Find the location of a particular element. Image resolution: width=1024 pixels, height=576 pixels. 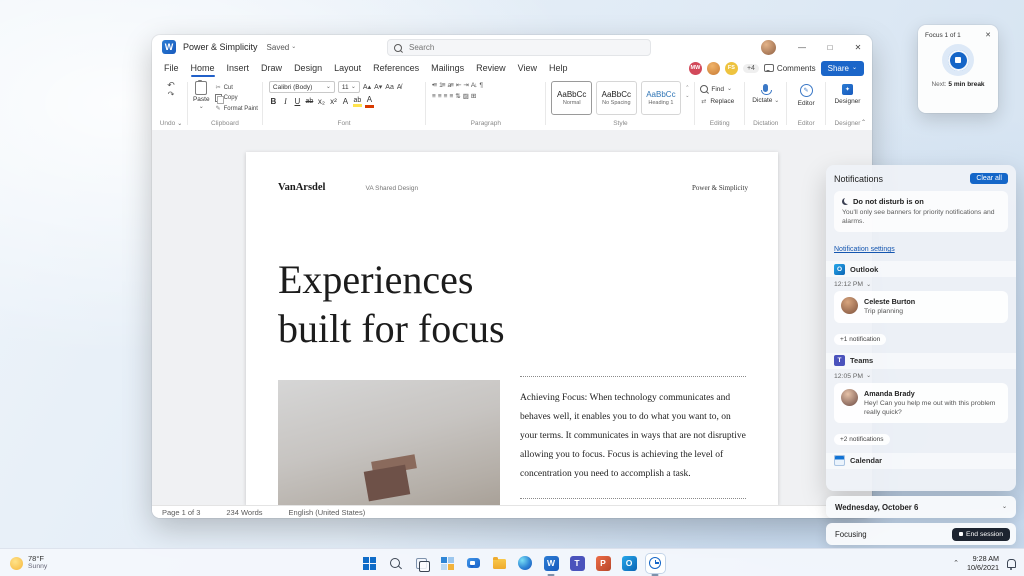

outlook-notification: Celeste Burton Trip planning is located at coordinates (921, 307).